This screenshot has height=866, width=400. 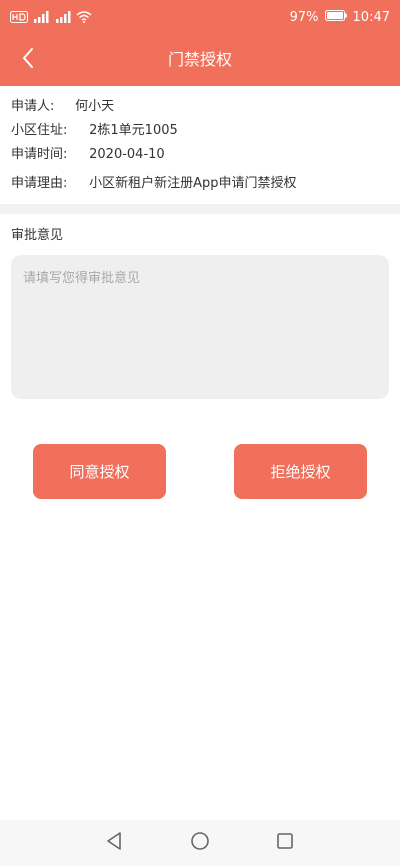 I want to click on nav-home-button, so click(x=200, y=843).